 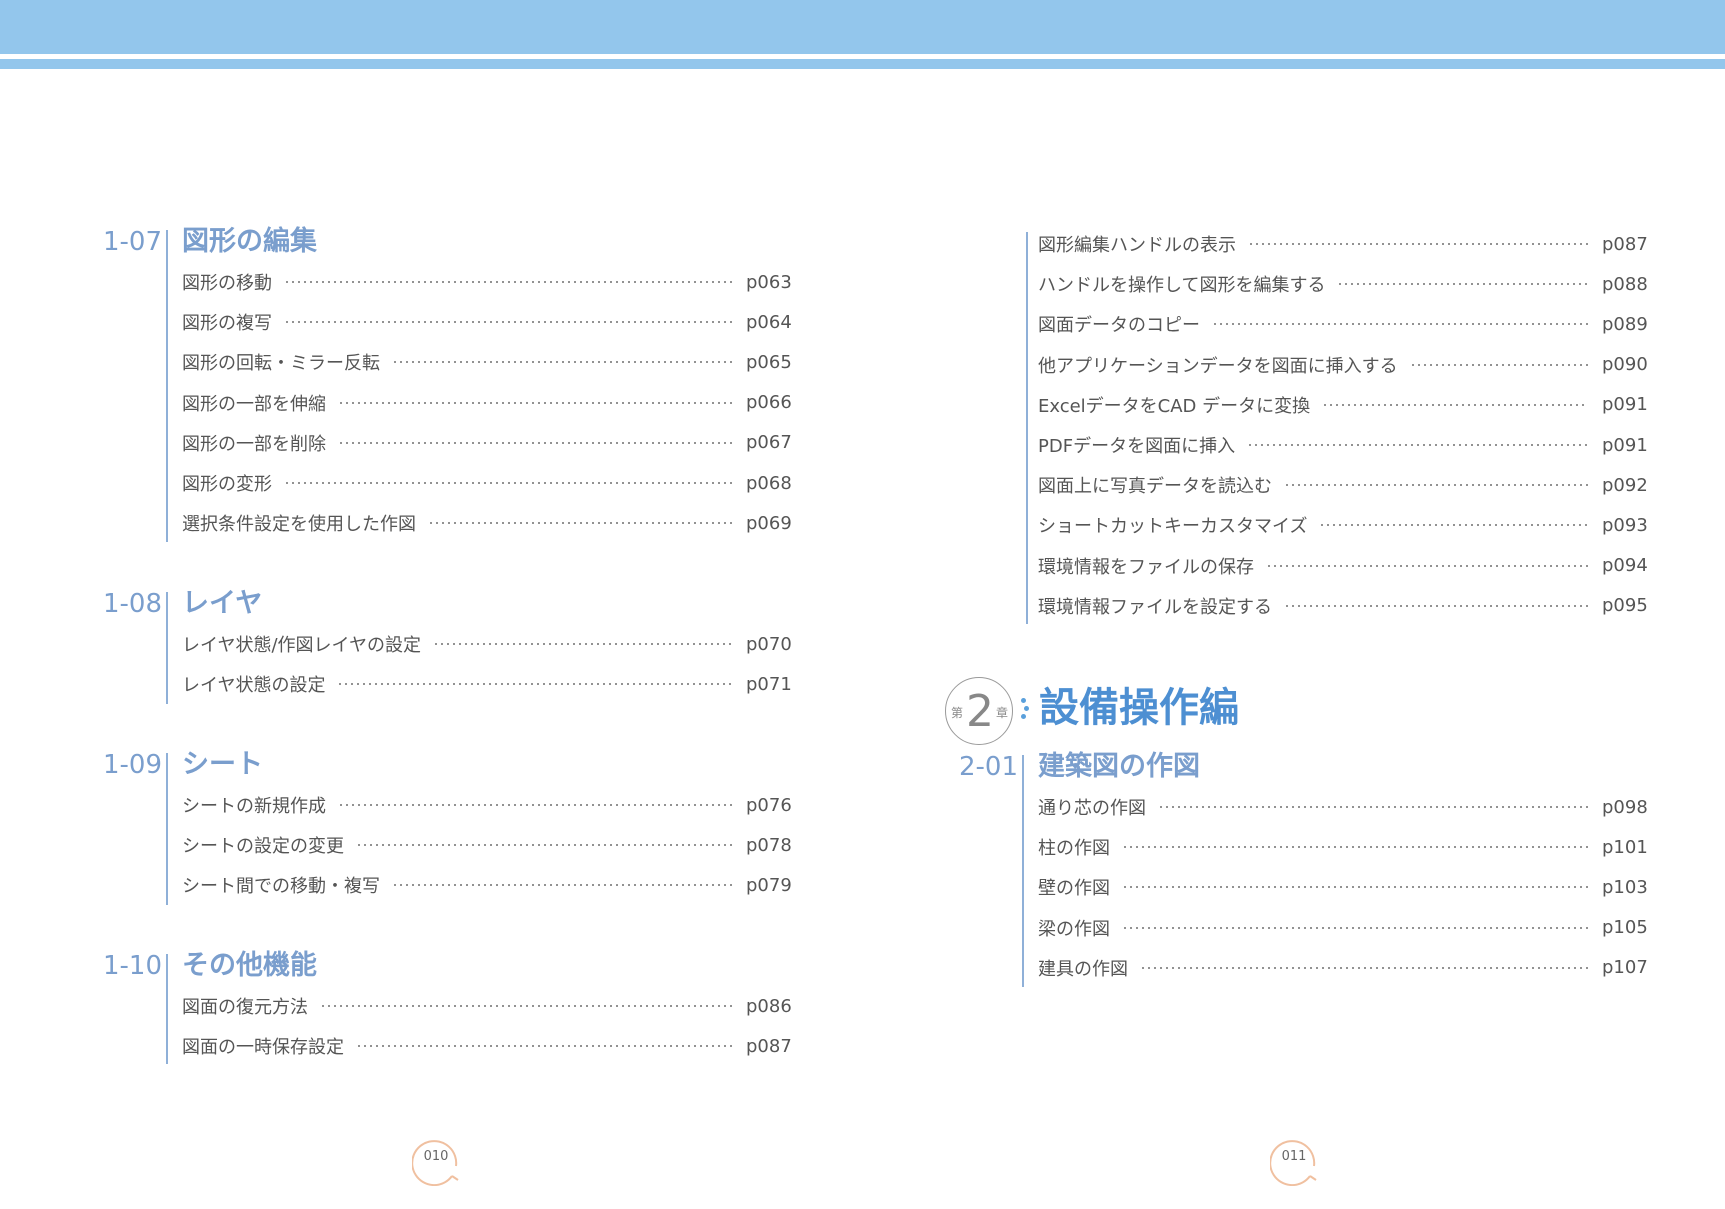 What do you see at coordinates (249, 241) in the screenshot?
I see `section-title: 図形の編集` at bounding box center [249, 241].